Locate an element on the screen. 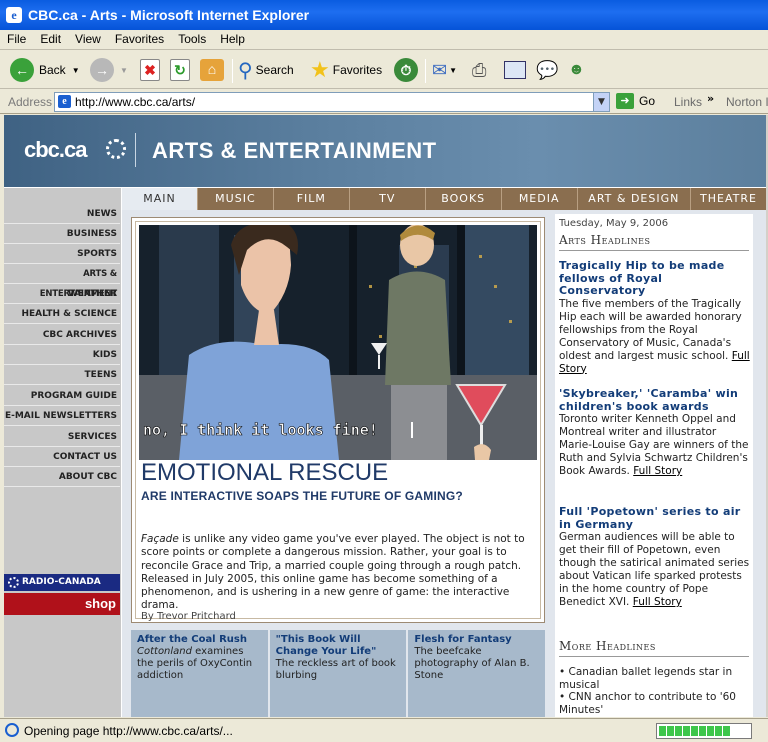 Image resolution: width=768 pixels, height=742 pixels. edit-page-icon is located at coordinates (515, 70).